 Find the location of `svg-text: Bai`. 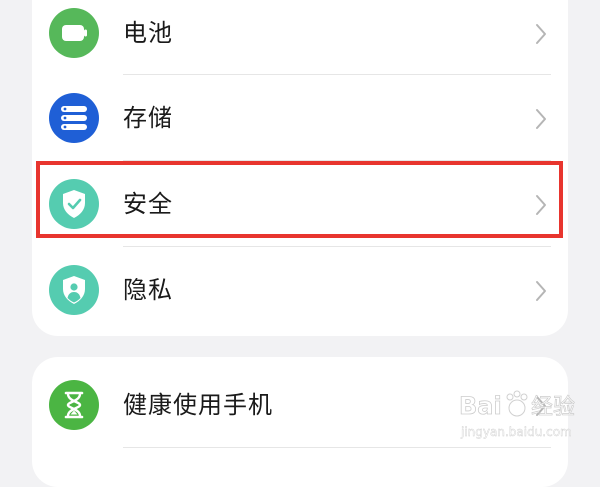

svg-text: Bai is located at coordinates (480, 406).